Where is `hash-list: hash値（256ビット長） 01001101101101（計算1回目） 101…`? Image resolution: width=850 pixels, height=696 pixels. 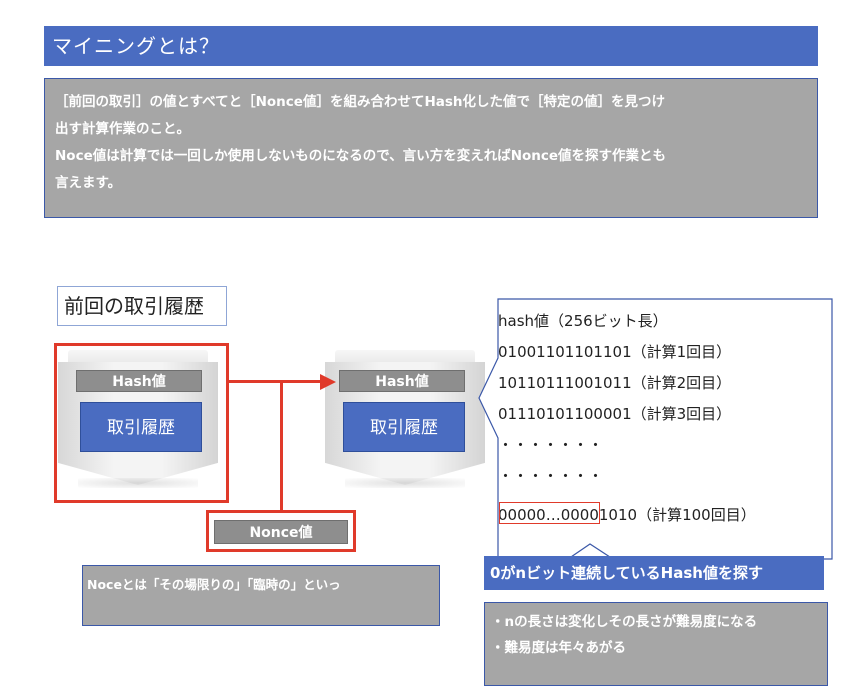
hash-list: hash値（256ビット長） 01001101101101（計算1回目） 101… is located at coordinates (664, 414).